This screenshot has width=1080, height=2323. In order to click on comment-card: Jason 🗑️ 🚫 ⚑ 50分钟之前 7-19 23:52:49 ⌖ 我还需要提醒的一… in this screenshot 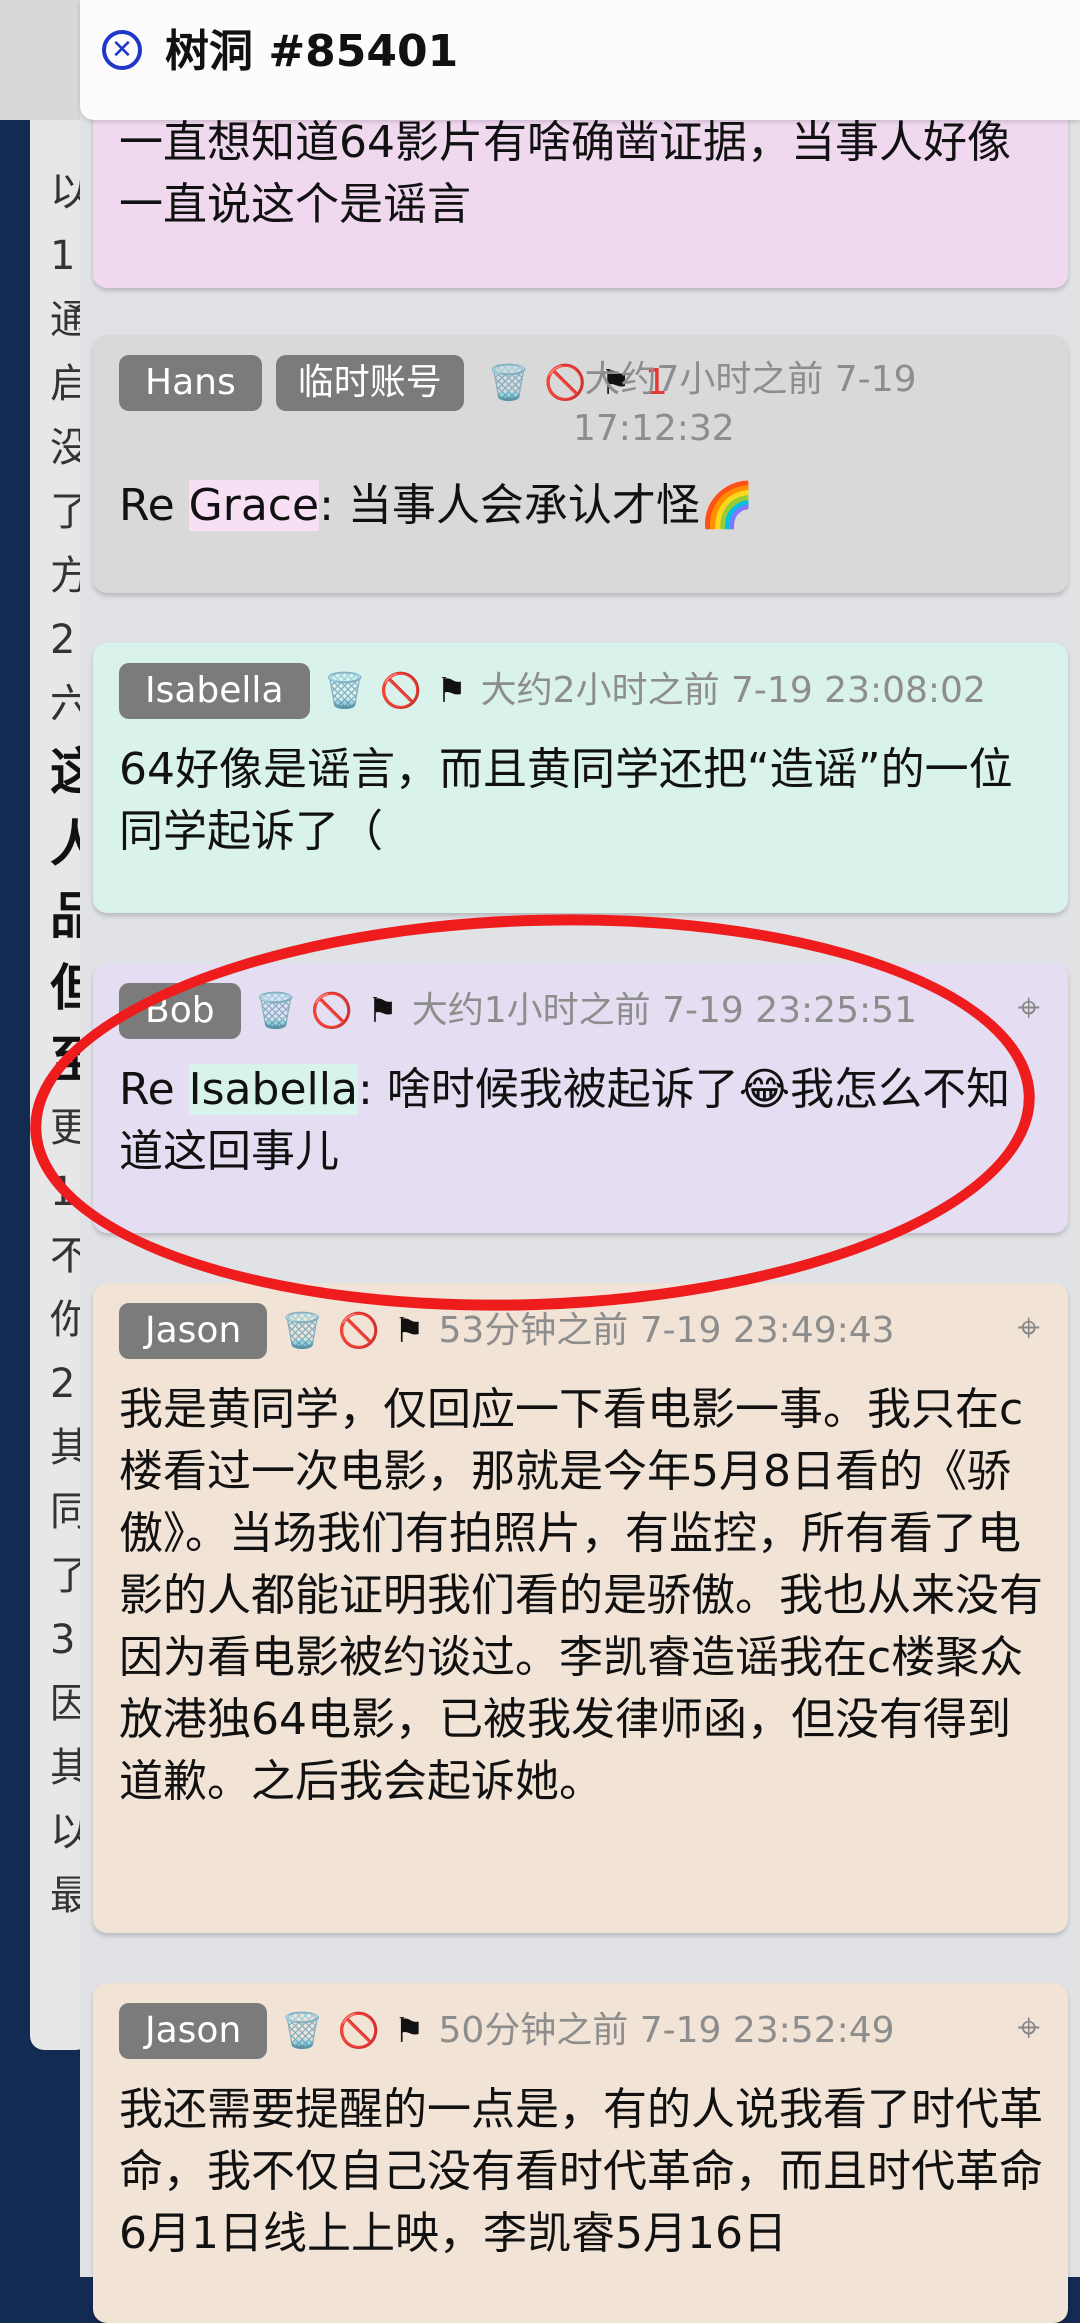, I will do `click(580, 2153)`.